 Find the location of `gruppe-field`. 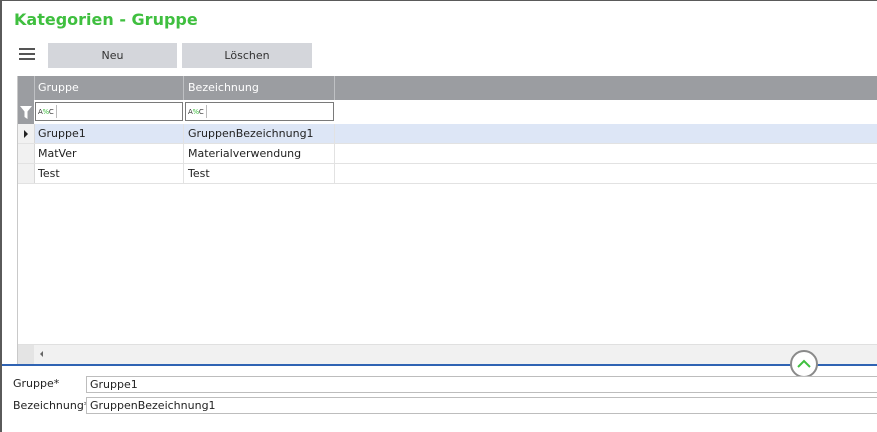

gruppe-field is located at coordinates (481, 384).